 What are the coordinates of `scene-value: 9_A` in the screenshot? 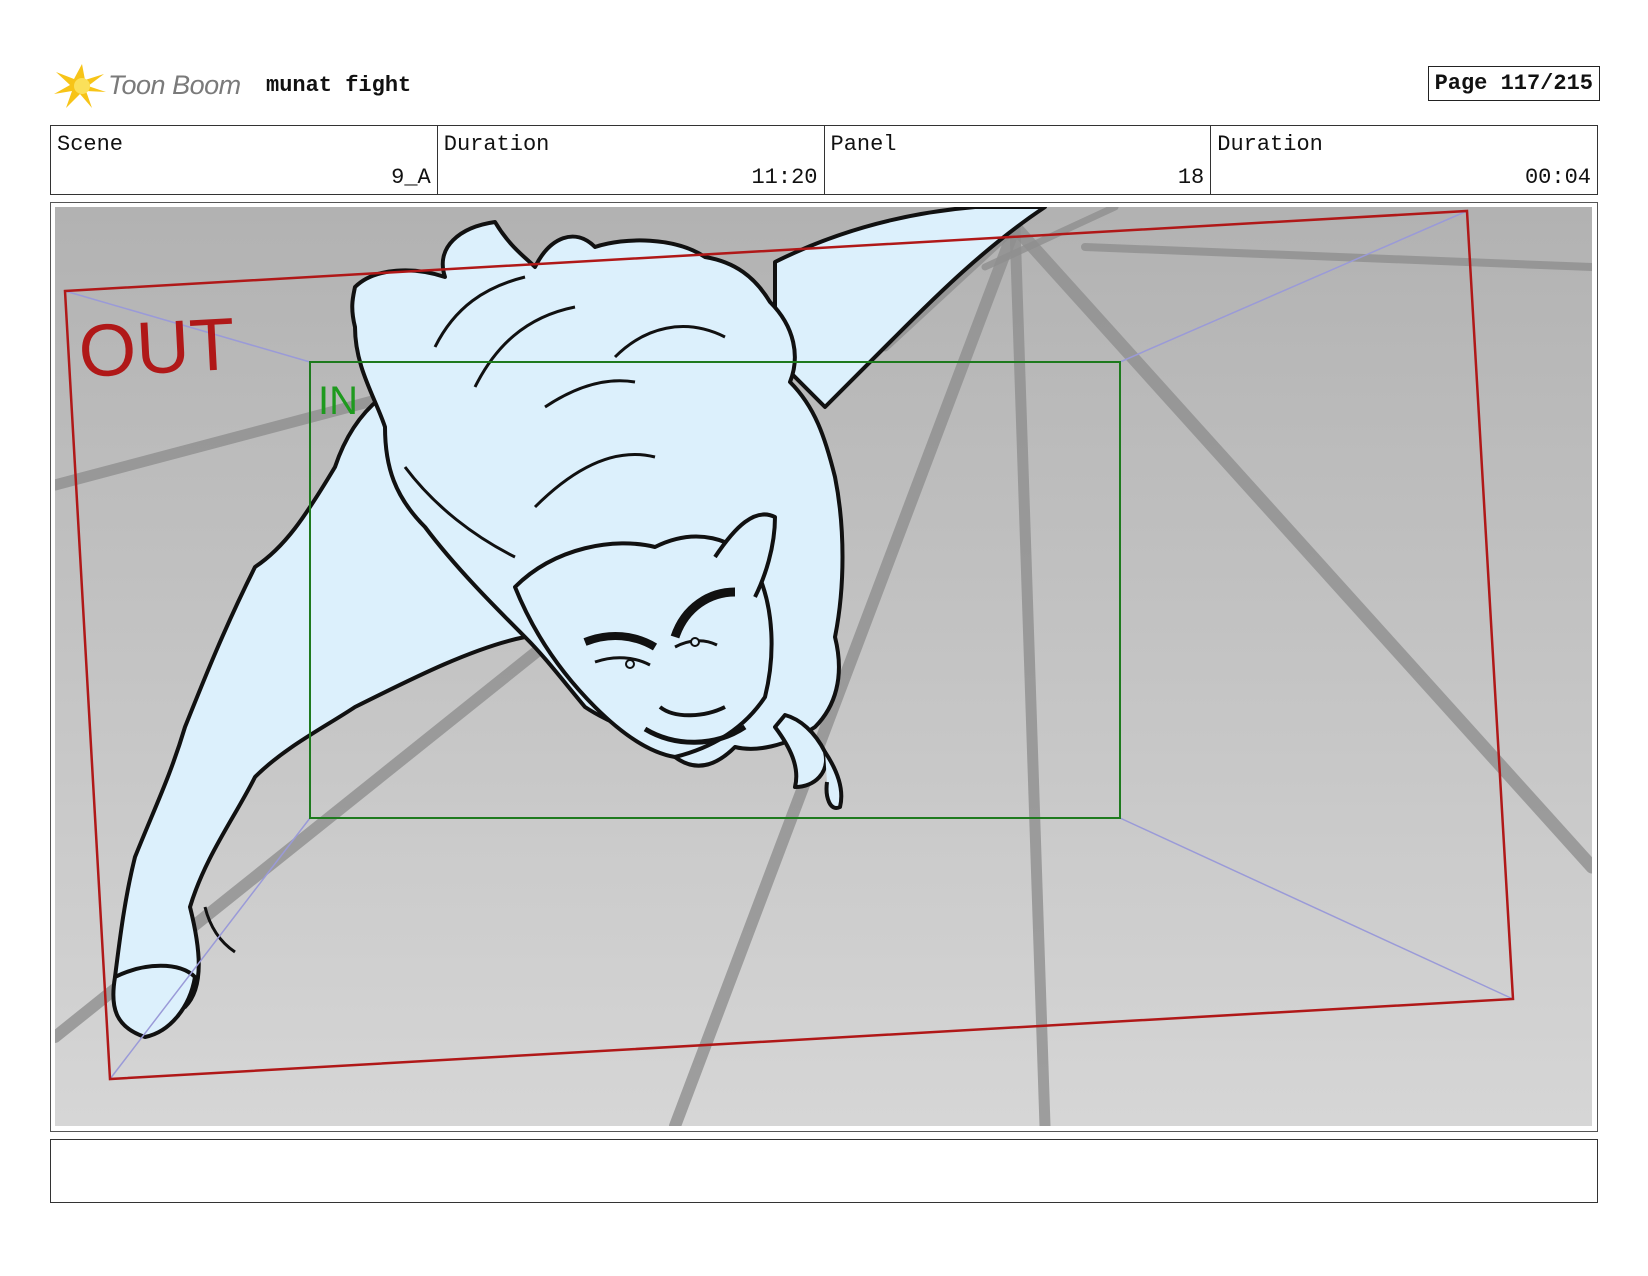 It's located at (411, 177).